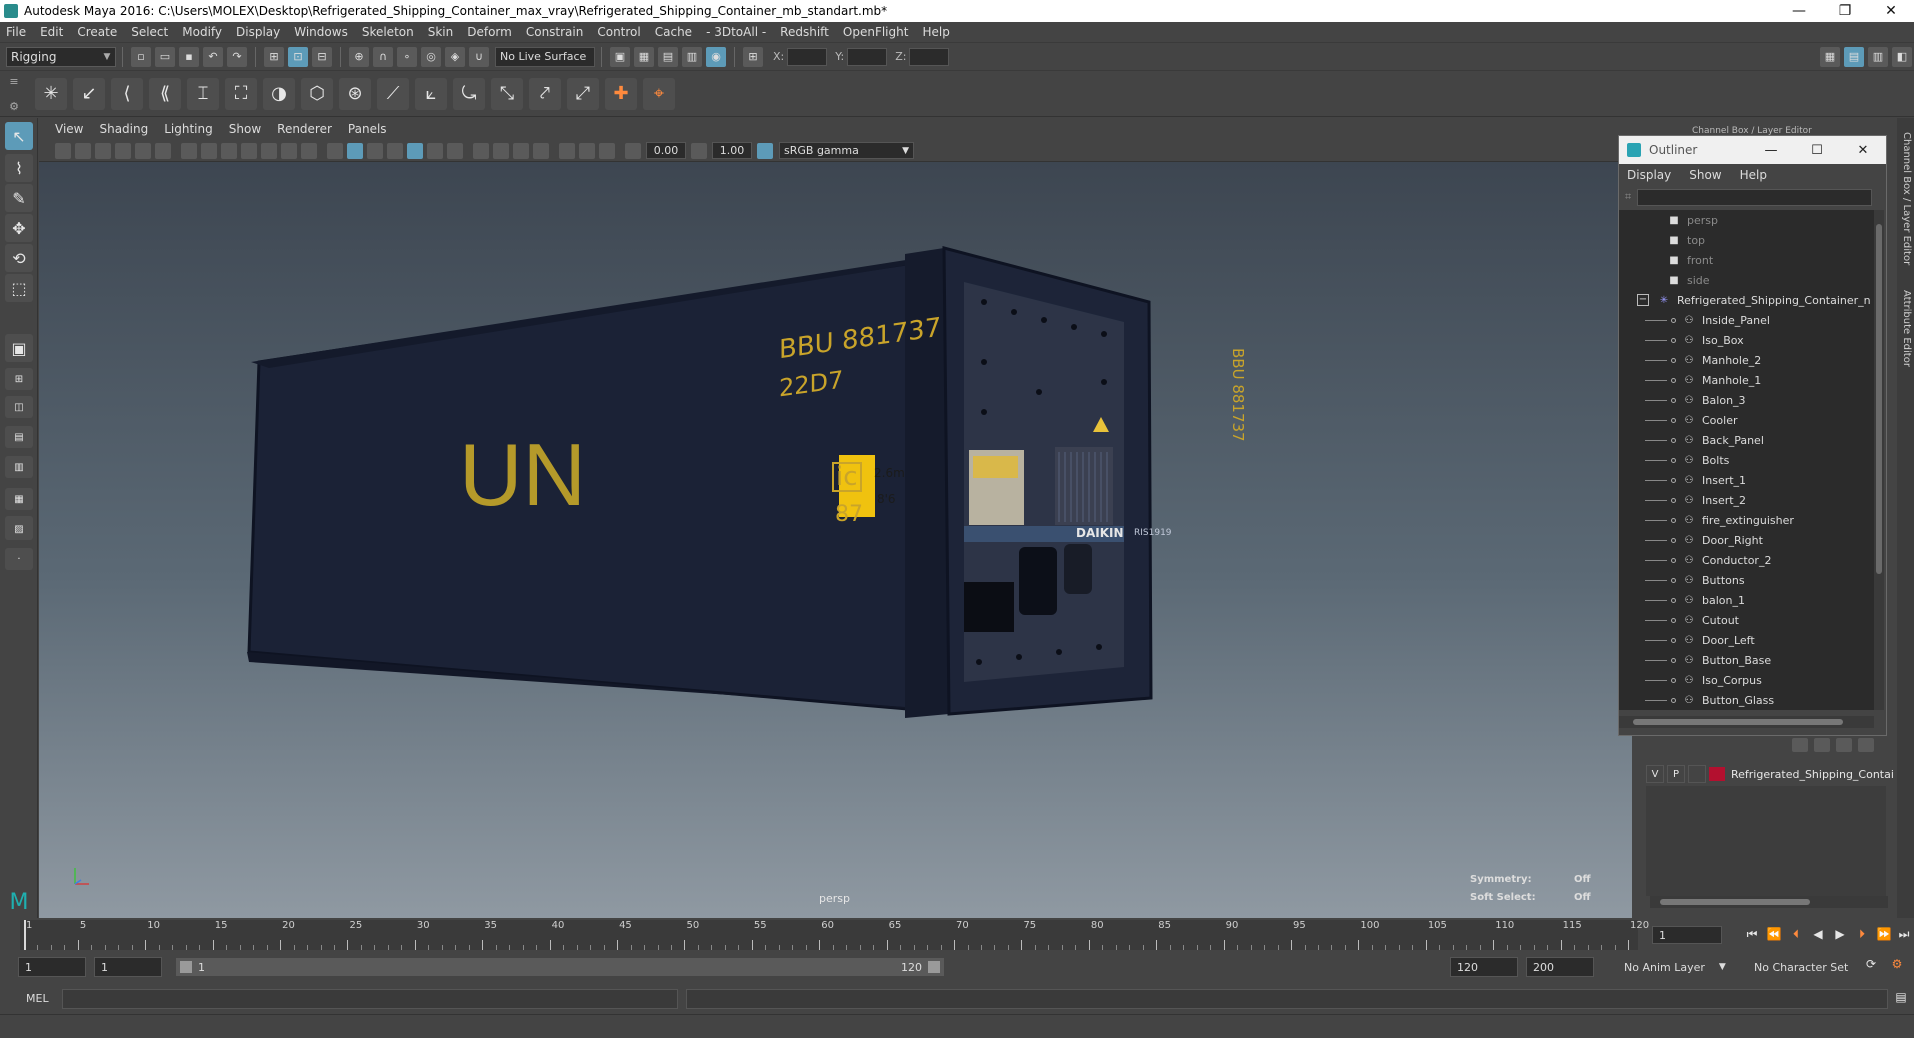 This screenshot has width=1914, height=1038. Describe the element at coordinates (545, 56) in the screenshot. I see `live-surface-field: No Live Surface` at that location.